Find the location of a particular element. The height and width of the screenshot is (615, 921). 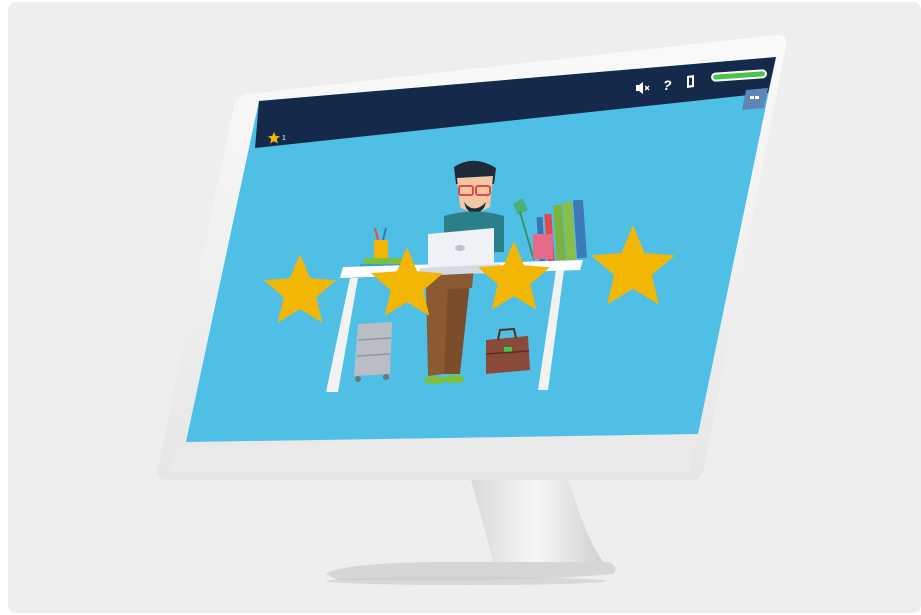

score-count: 1 is located at coordinates (284, 138).